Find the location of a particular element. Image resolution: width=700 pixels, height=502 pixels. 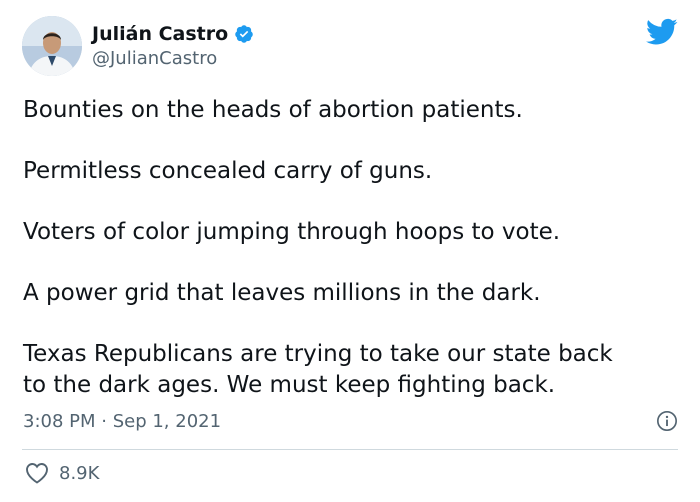

avatar-image is located at coordinates (52, 46).